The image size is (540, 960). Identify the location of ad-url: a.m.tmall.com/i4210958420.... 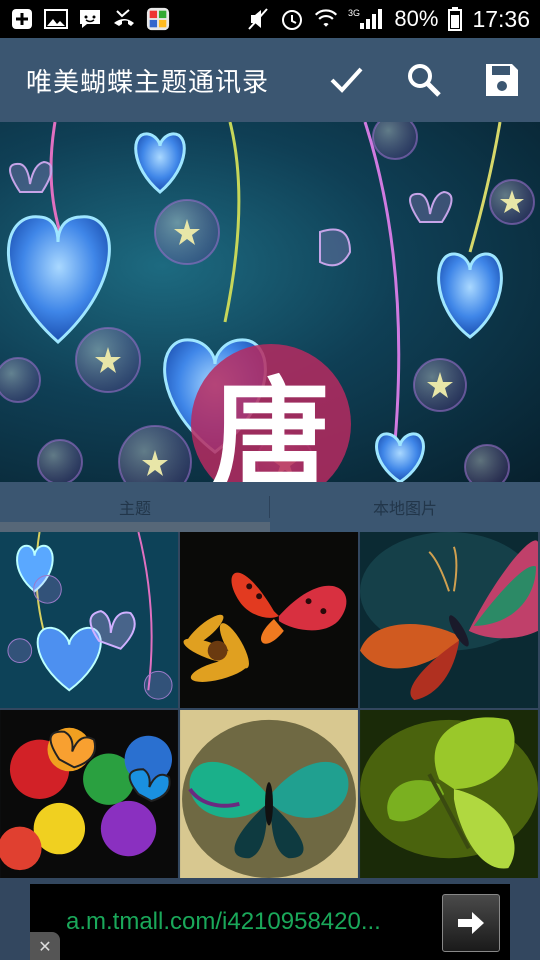
(256, 922).